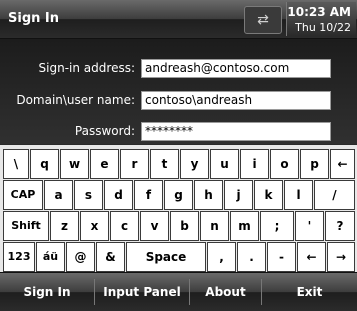  I want to click on key-i: i, so click(254, 164).